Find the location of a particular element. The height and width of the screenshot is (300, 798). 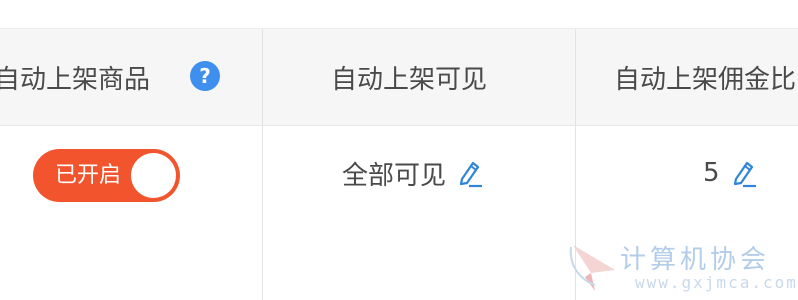

header-label: 自动上架商品 is located at coordinates (75, 79).